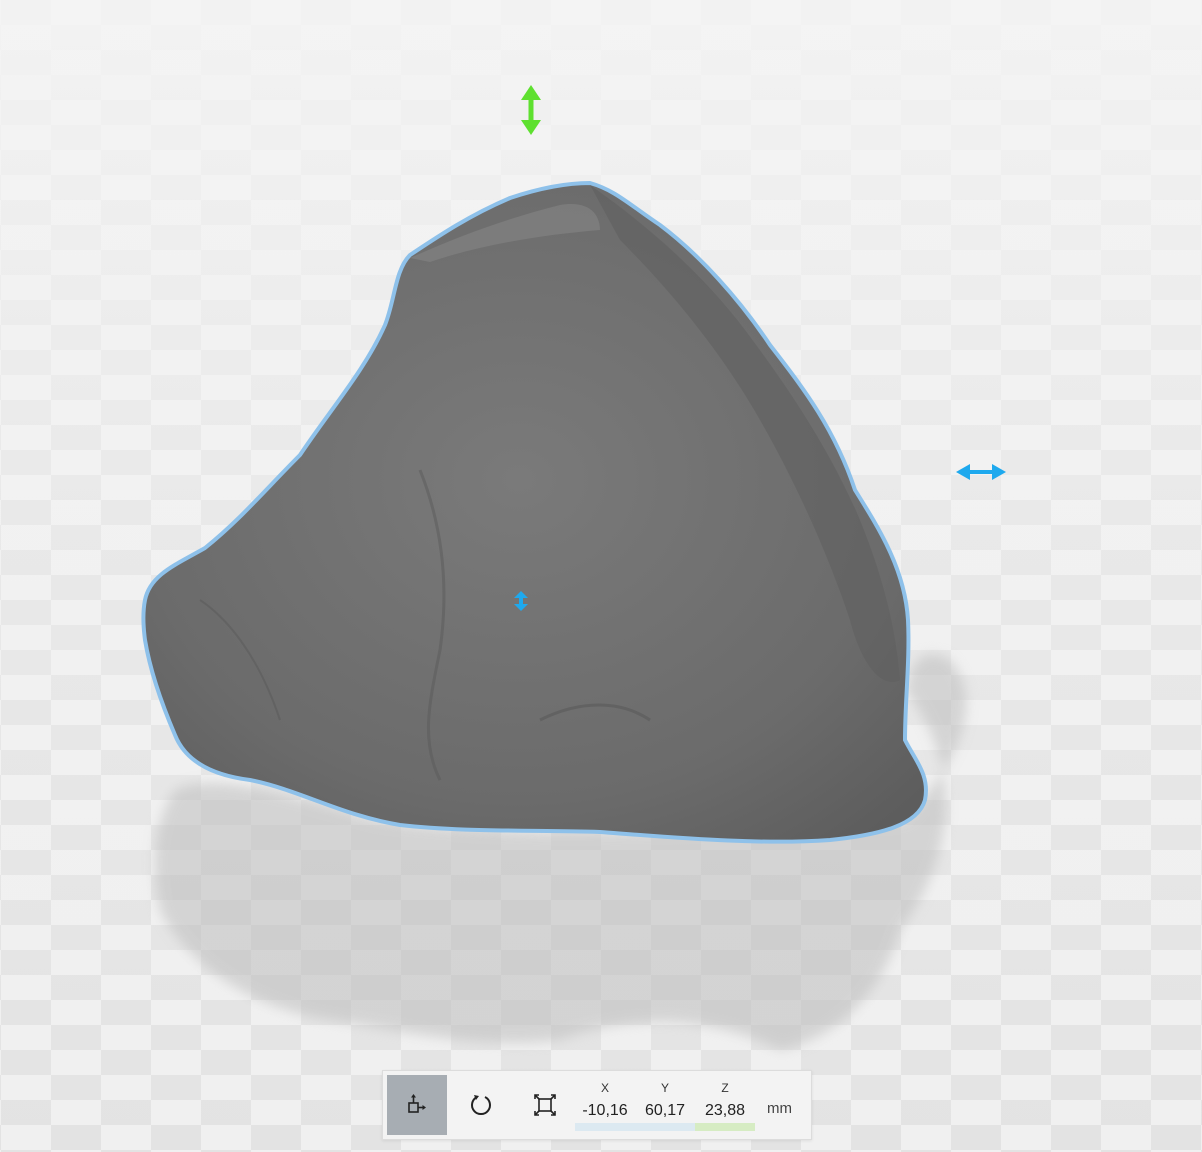  Describe the element at coordinates (604, 1111) in the screenshot. I see `x-value: -10,16` at that location.